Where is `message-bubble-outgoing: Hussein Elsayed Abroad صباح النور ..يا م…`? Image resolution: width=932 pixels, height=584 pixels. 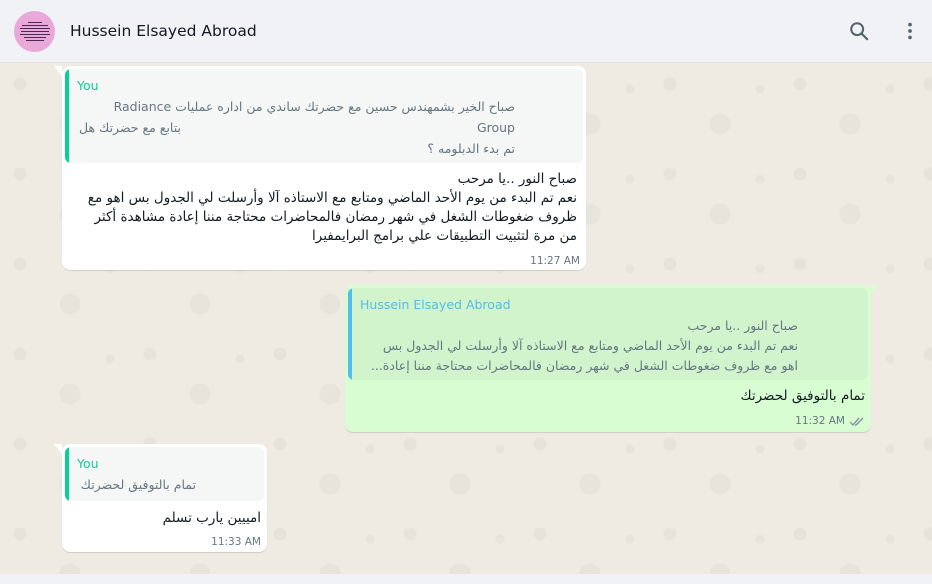
message-bubble-outgoing: Hussein Elsayed Abroad صباح النور ..يا م… is located at coordinates (608, 358).